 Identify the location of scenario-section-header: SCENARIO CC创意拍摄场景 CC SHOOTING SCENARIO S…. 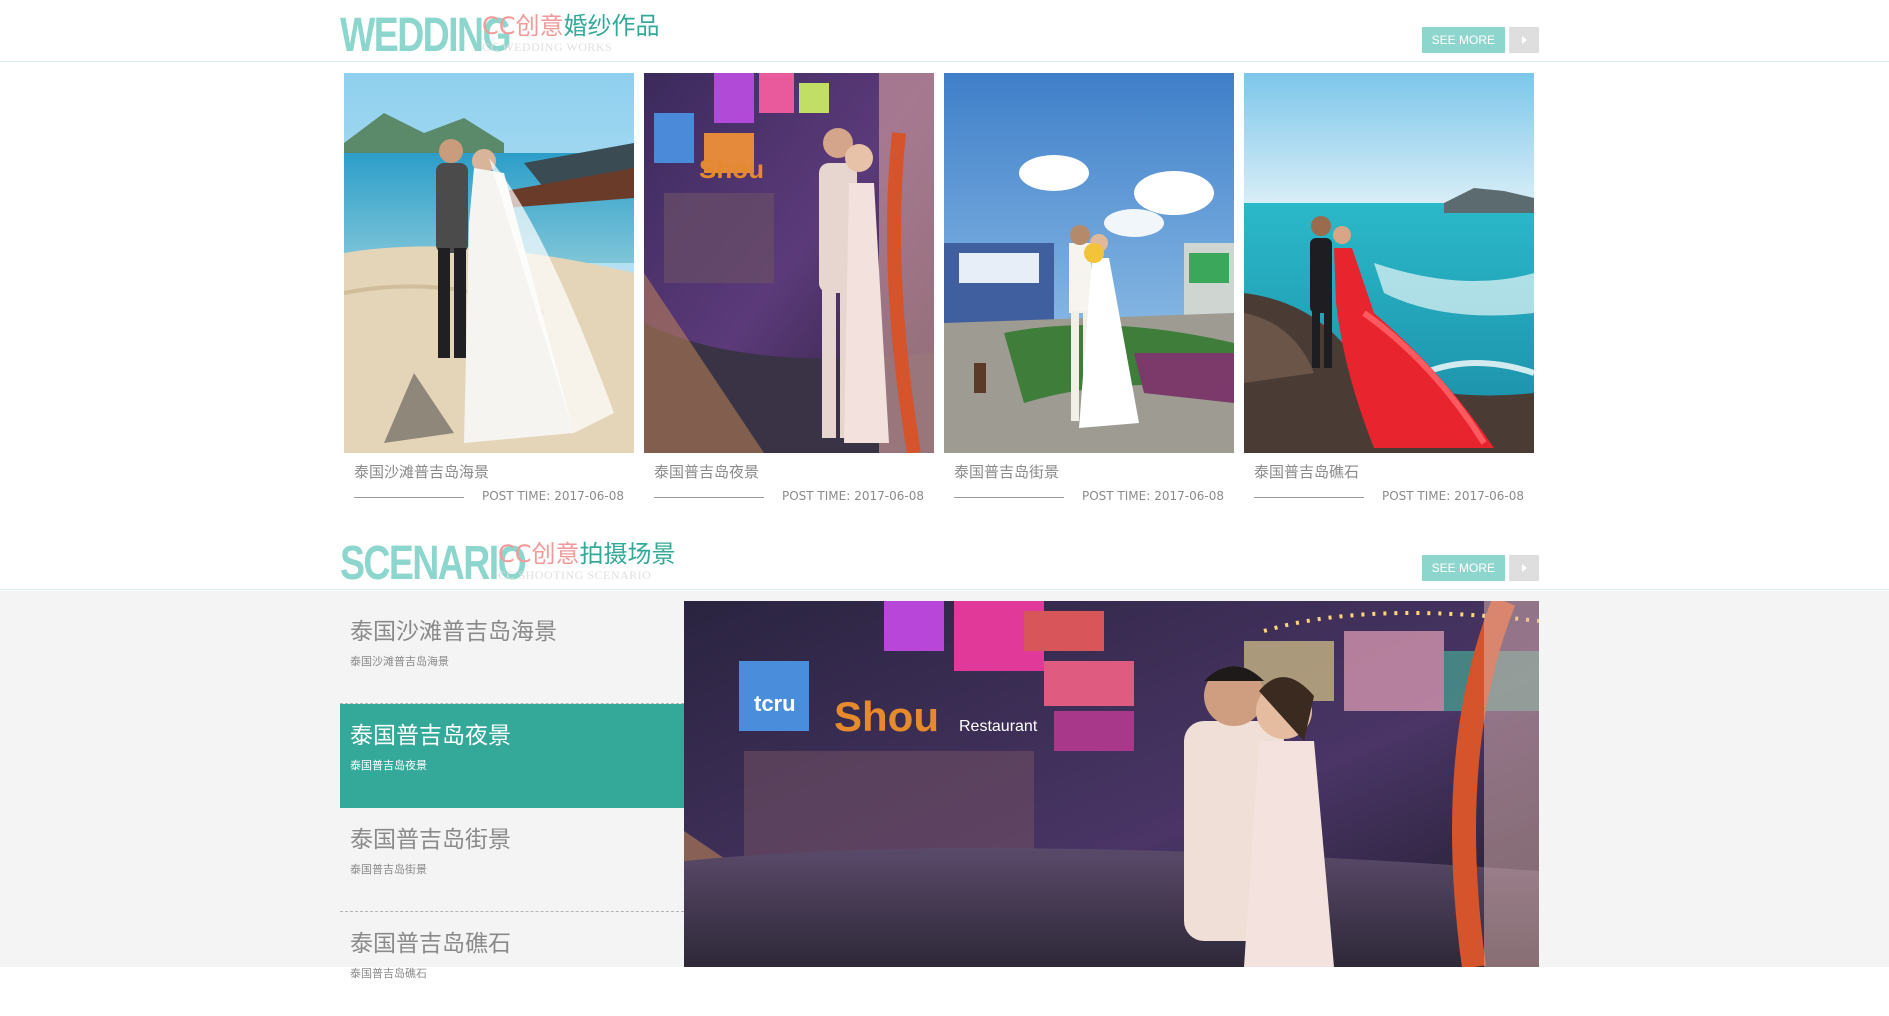
(944, 559).